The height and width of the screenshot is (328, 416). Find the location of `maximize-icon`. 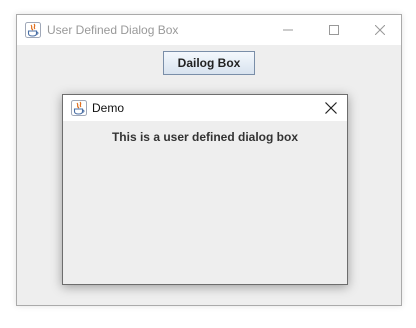

maximize-icon is located at coordinates (334, 30).